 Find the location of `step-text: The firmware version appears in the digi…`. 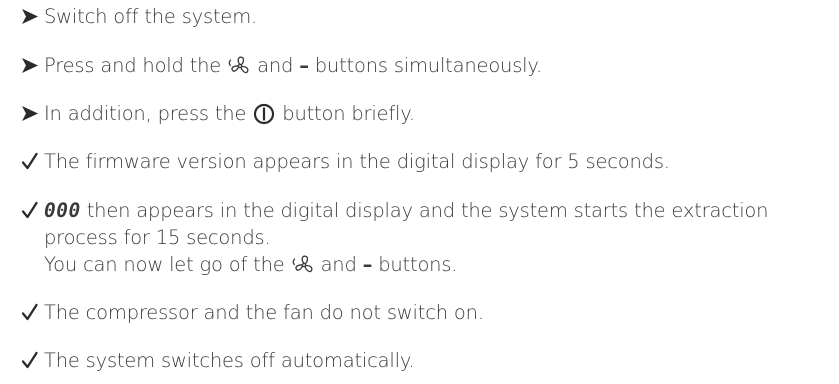

step-text: The firmware version appears in the digi… is located at coordinates (357, 161).